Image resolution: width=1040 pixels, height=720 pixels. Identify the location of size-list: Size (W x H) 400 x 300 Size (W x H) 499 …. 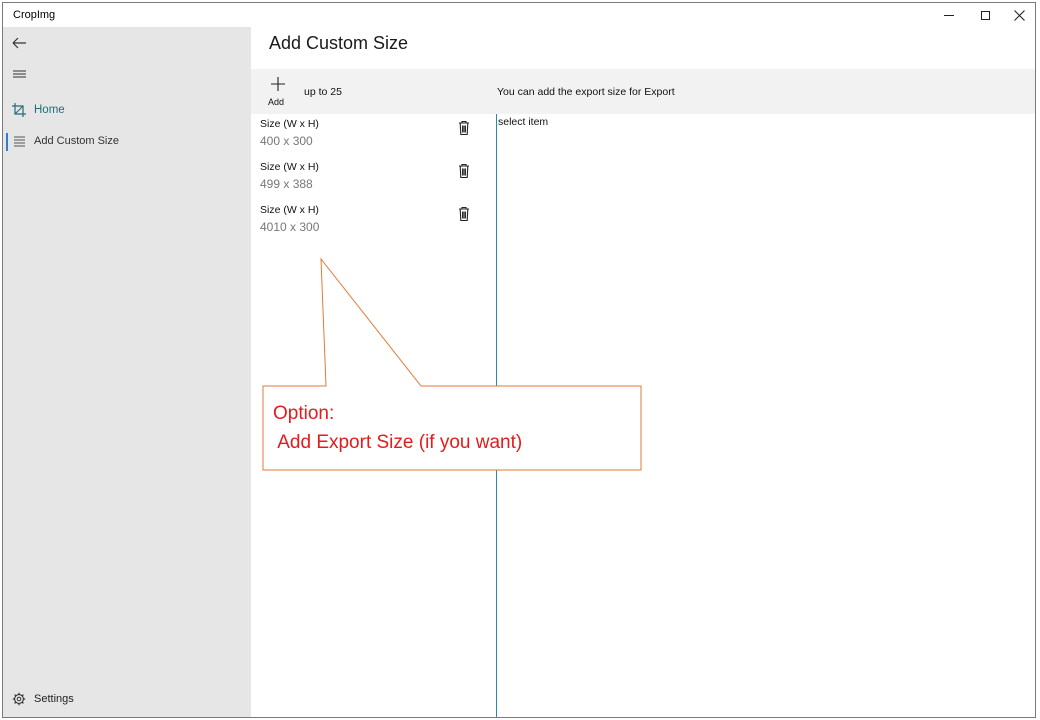
(373, 178).